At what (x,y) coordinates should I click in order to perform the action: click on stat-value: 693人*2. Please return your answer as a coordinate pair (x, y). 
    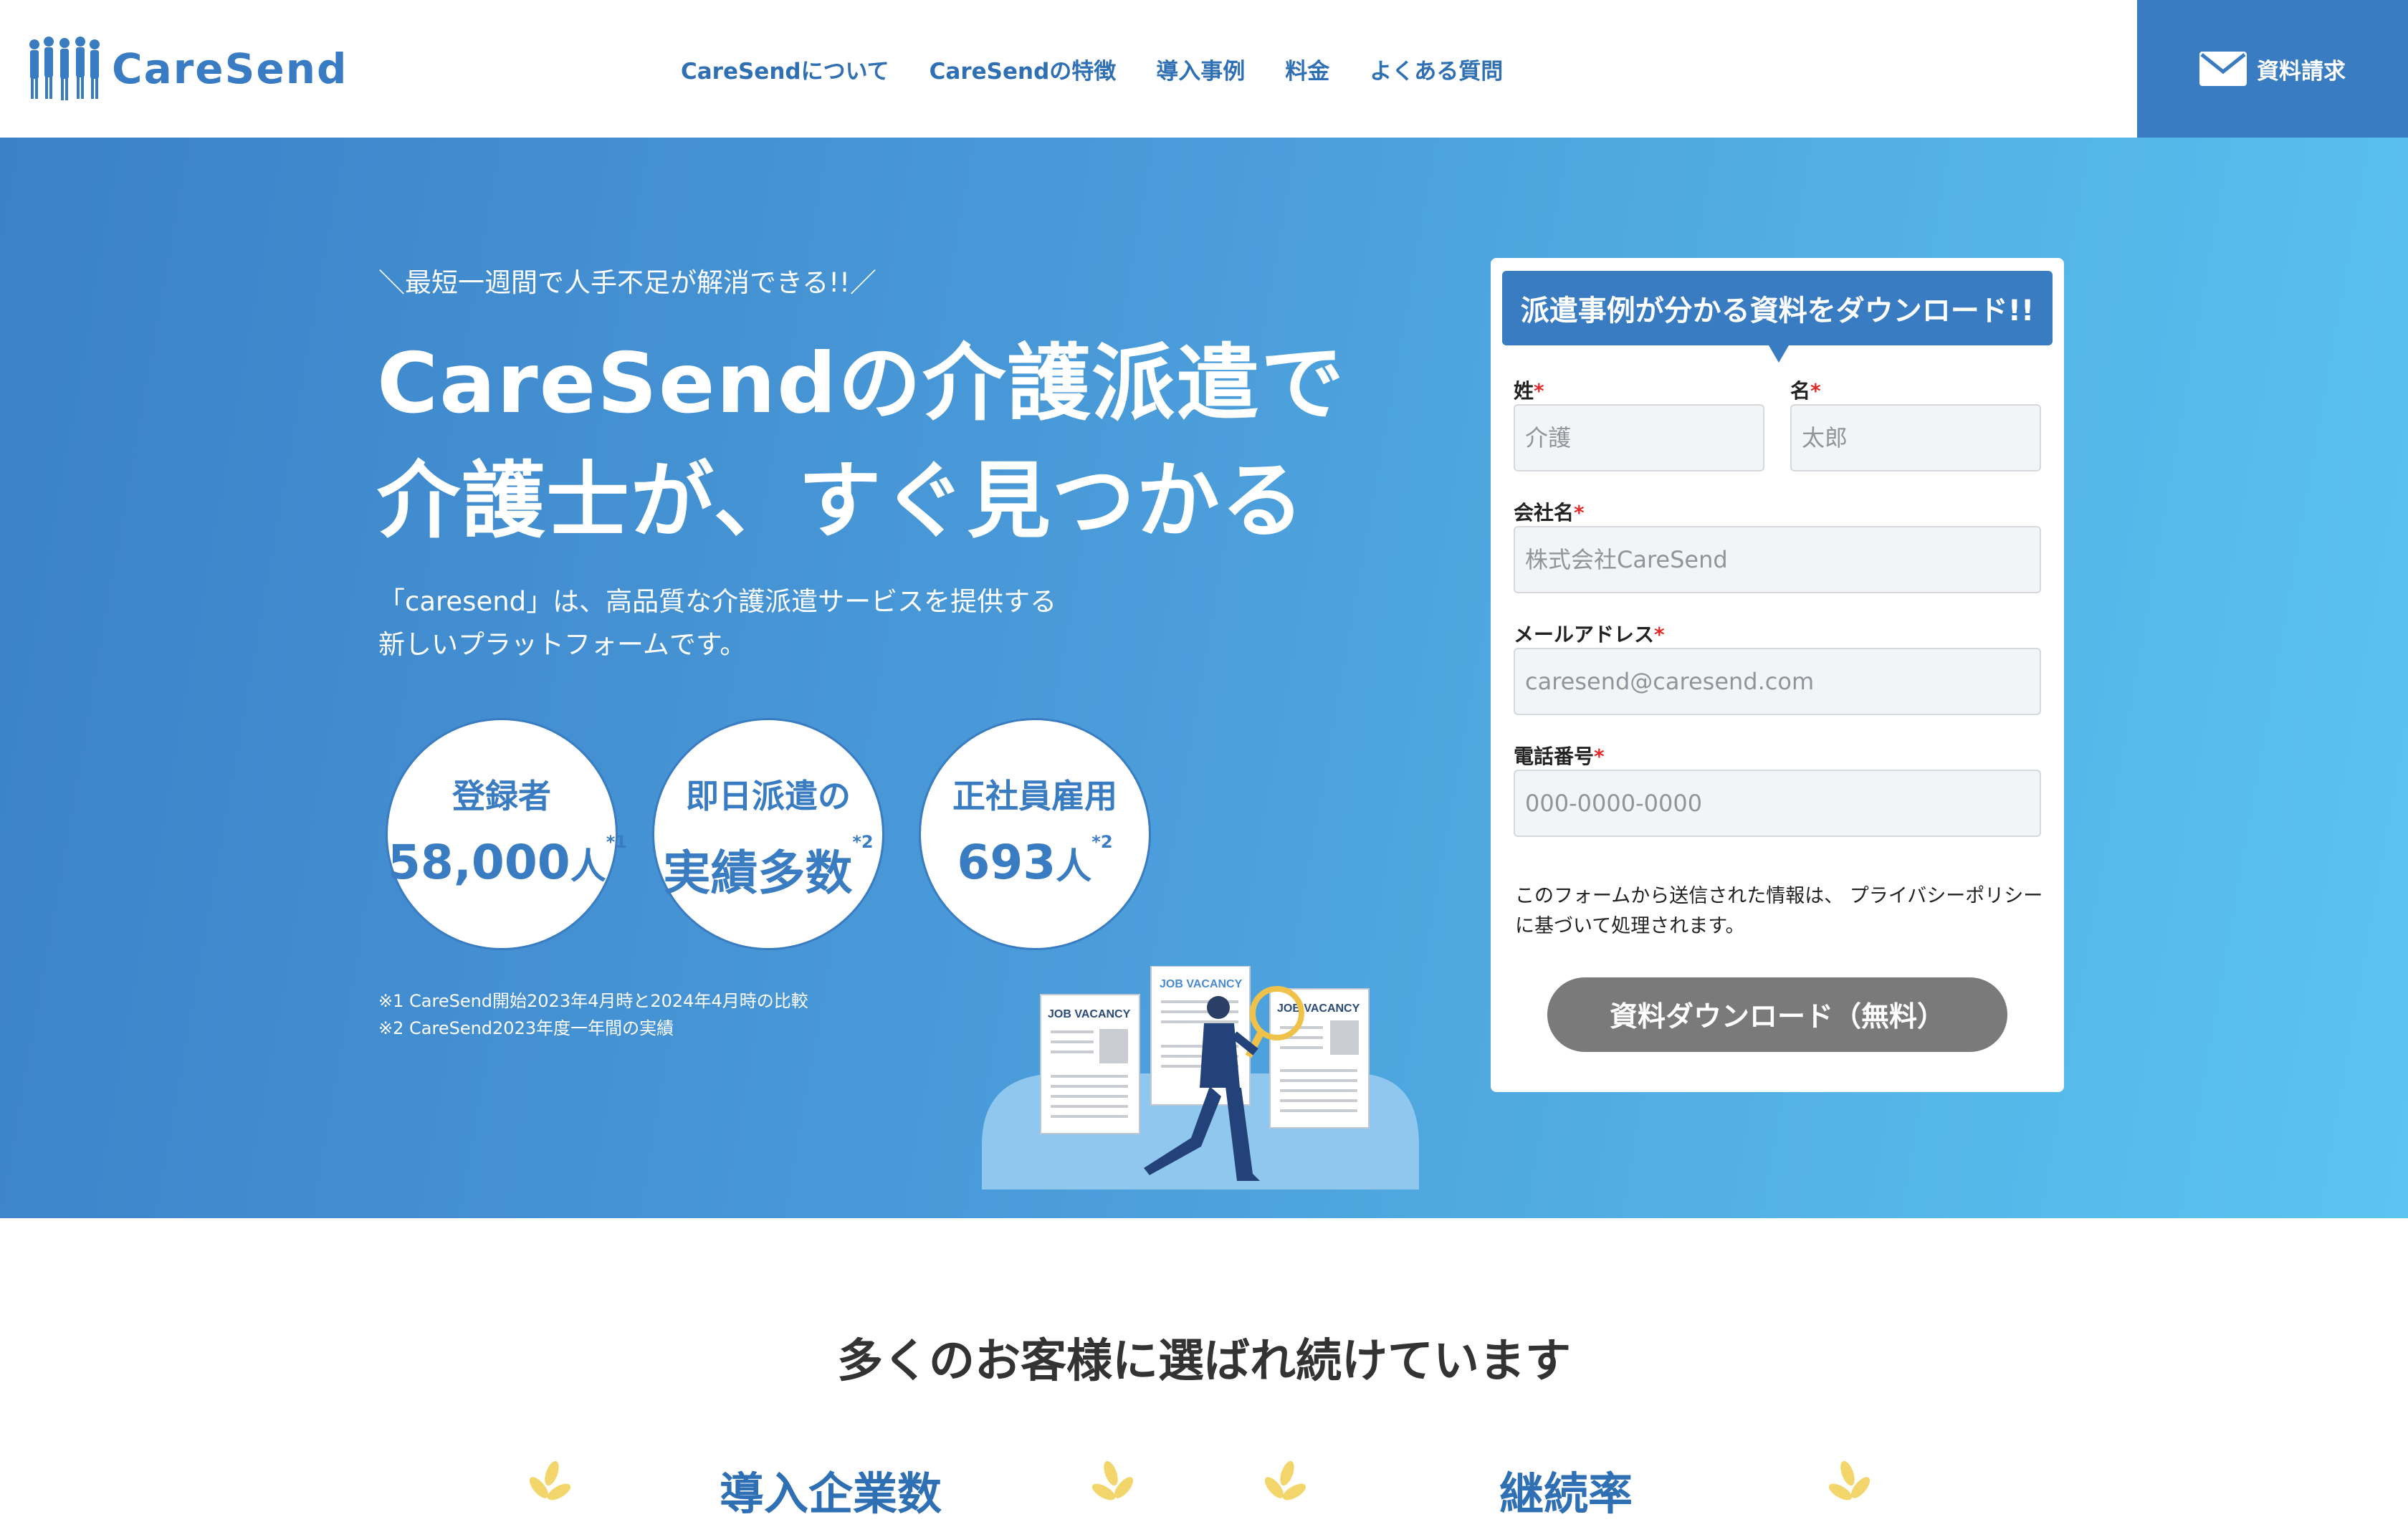
    Looking at the image, I should click on (1035, 861).